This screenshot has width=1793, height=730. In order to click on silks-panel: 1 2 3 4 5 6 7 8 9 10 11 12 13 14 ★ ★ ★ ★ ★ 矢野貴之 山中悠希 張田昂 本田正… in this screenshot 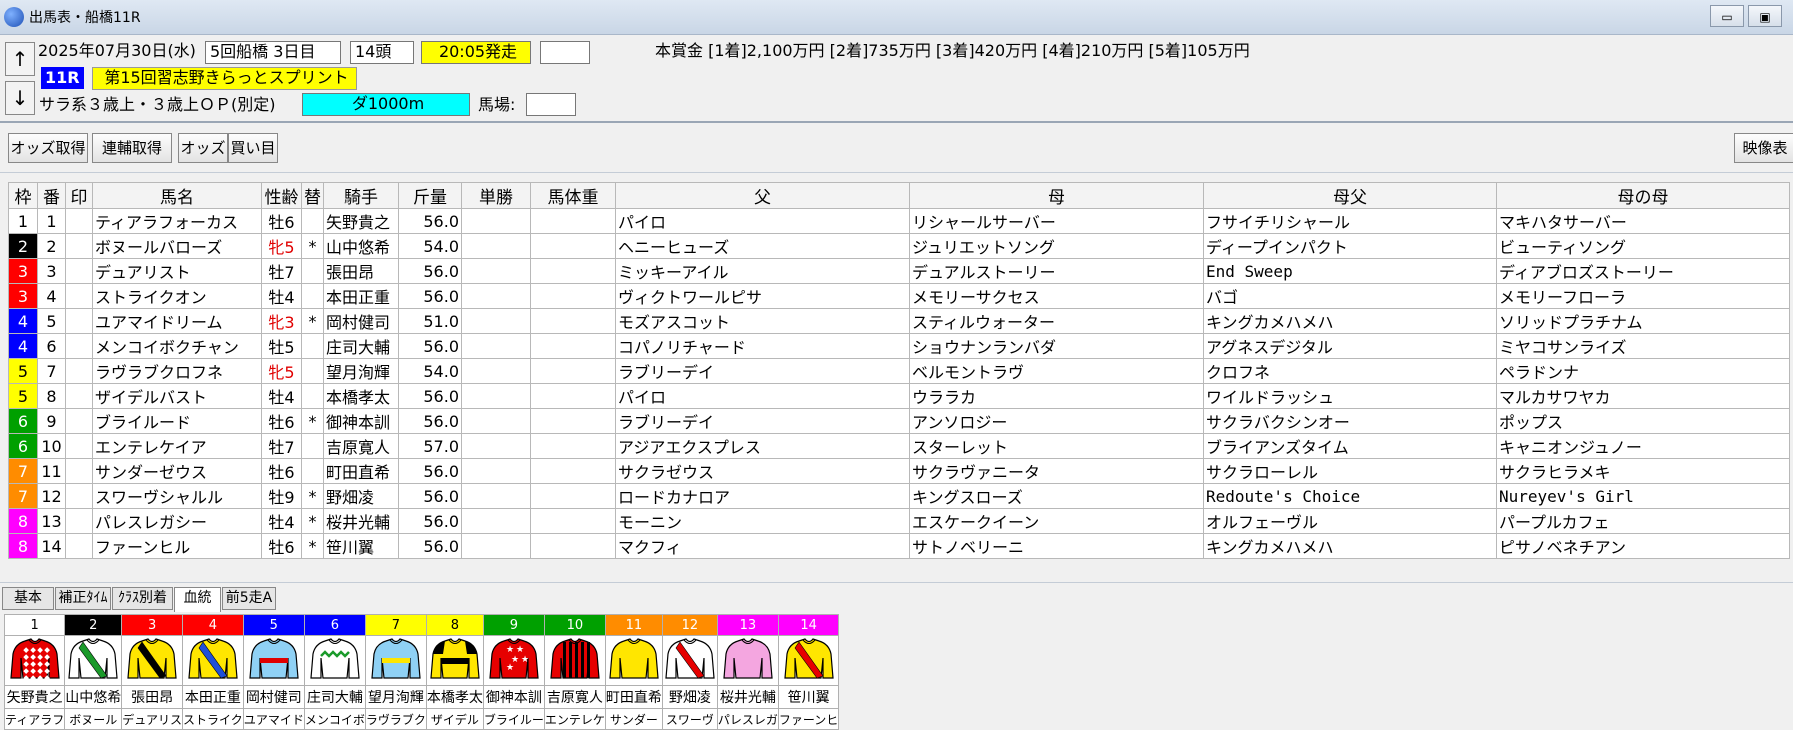, I will do `click(421, 672)`.